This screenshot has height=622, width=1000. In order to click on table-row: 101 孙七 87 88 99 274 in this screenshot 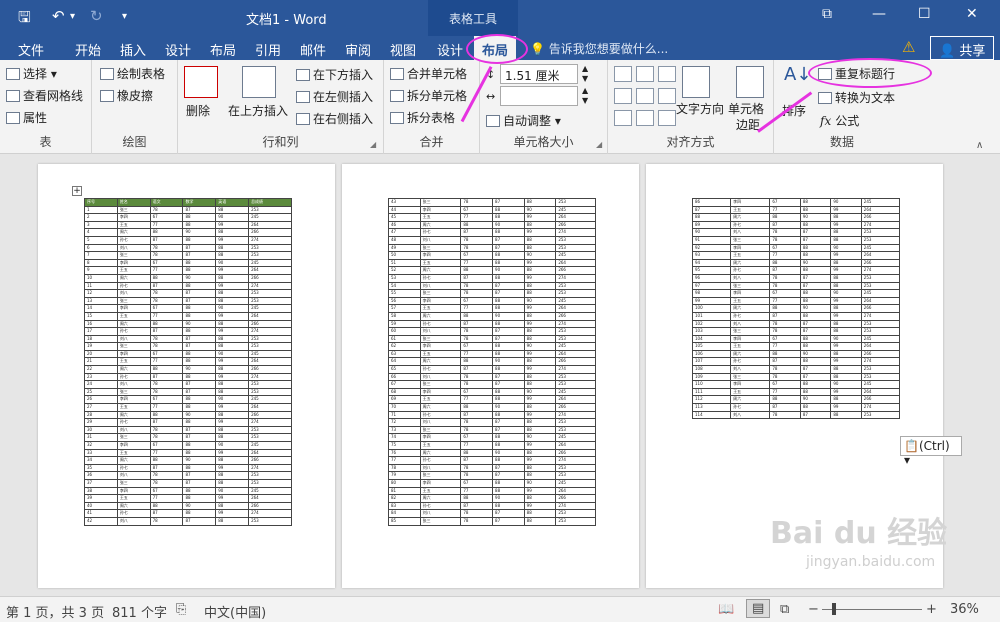, I will do `click(796, 316)`.